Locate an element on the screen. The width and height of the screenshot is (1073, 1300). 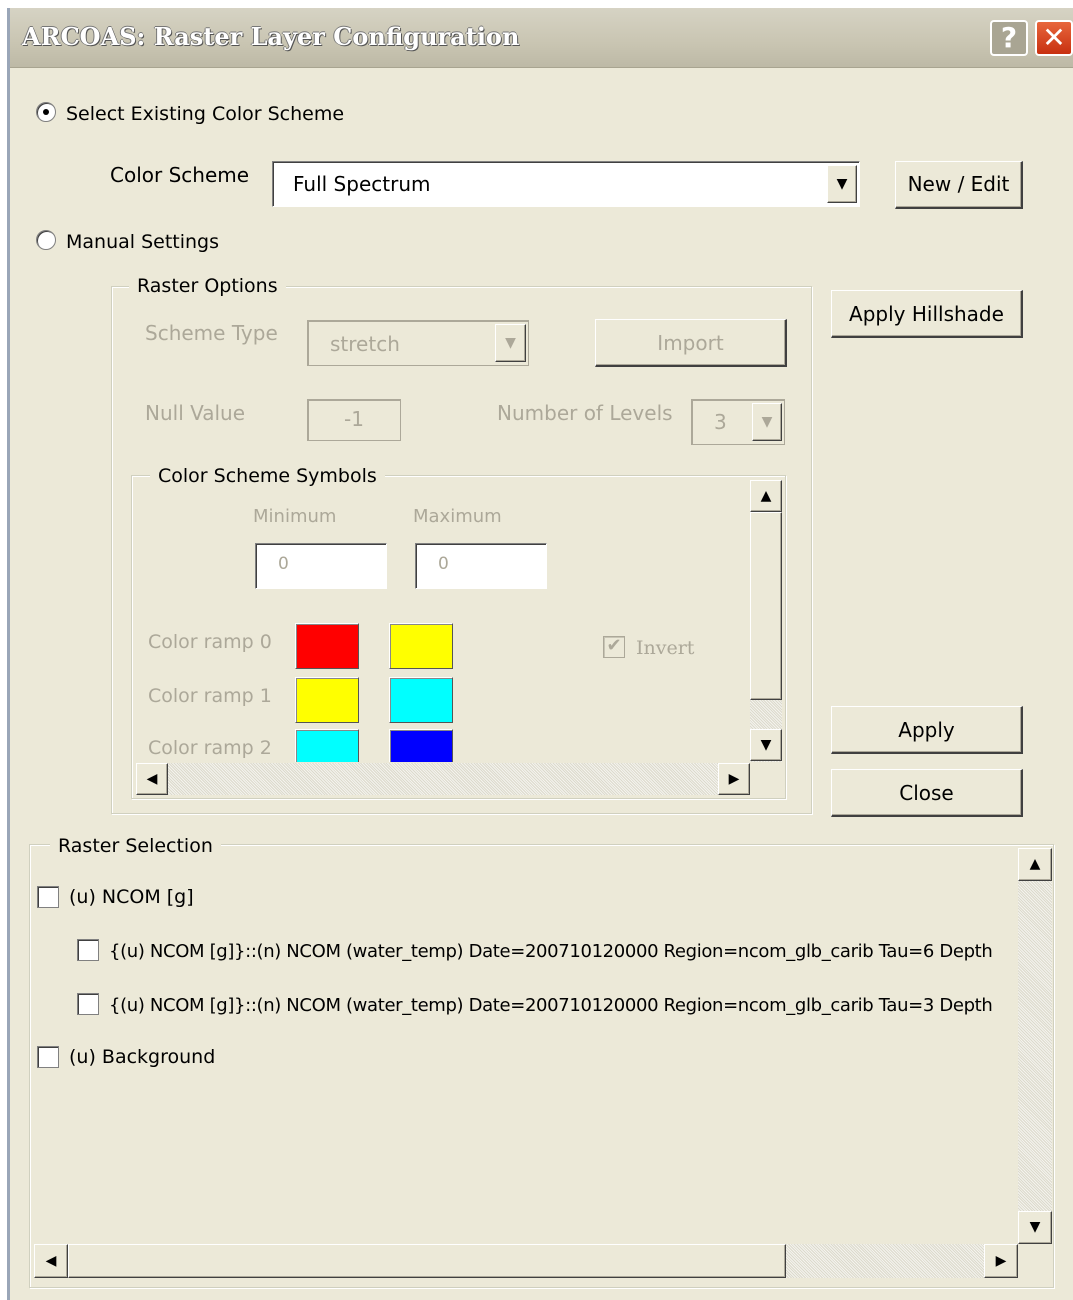
null-value-field: -1 is located at coordinates (354, 420).